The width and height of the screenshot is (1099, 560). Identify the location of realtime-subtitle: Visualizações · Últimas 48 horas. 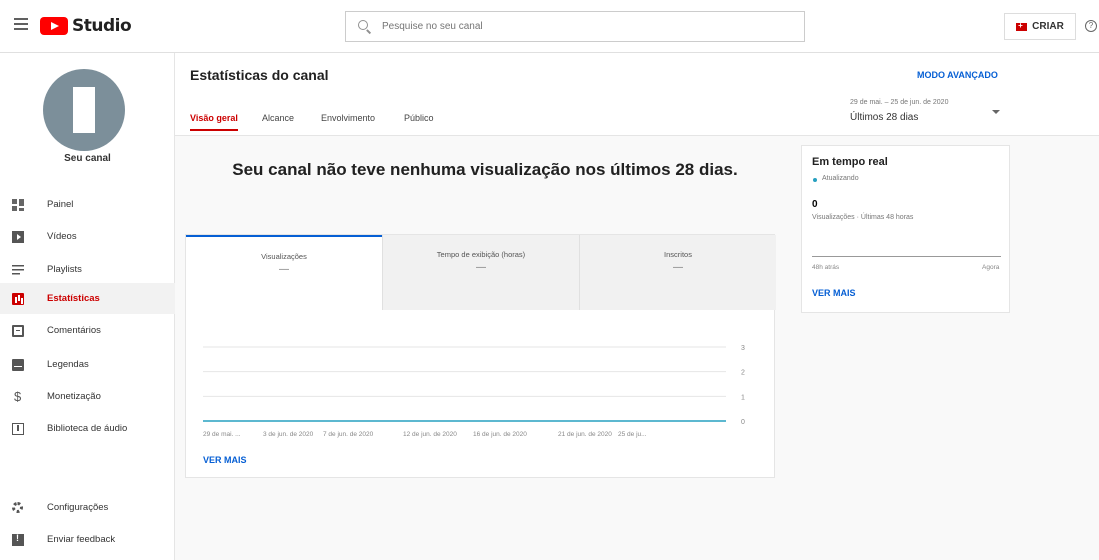
(863, 217).